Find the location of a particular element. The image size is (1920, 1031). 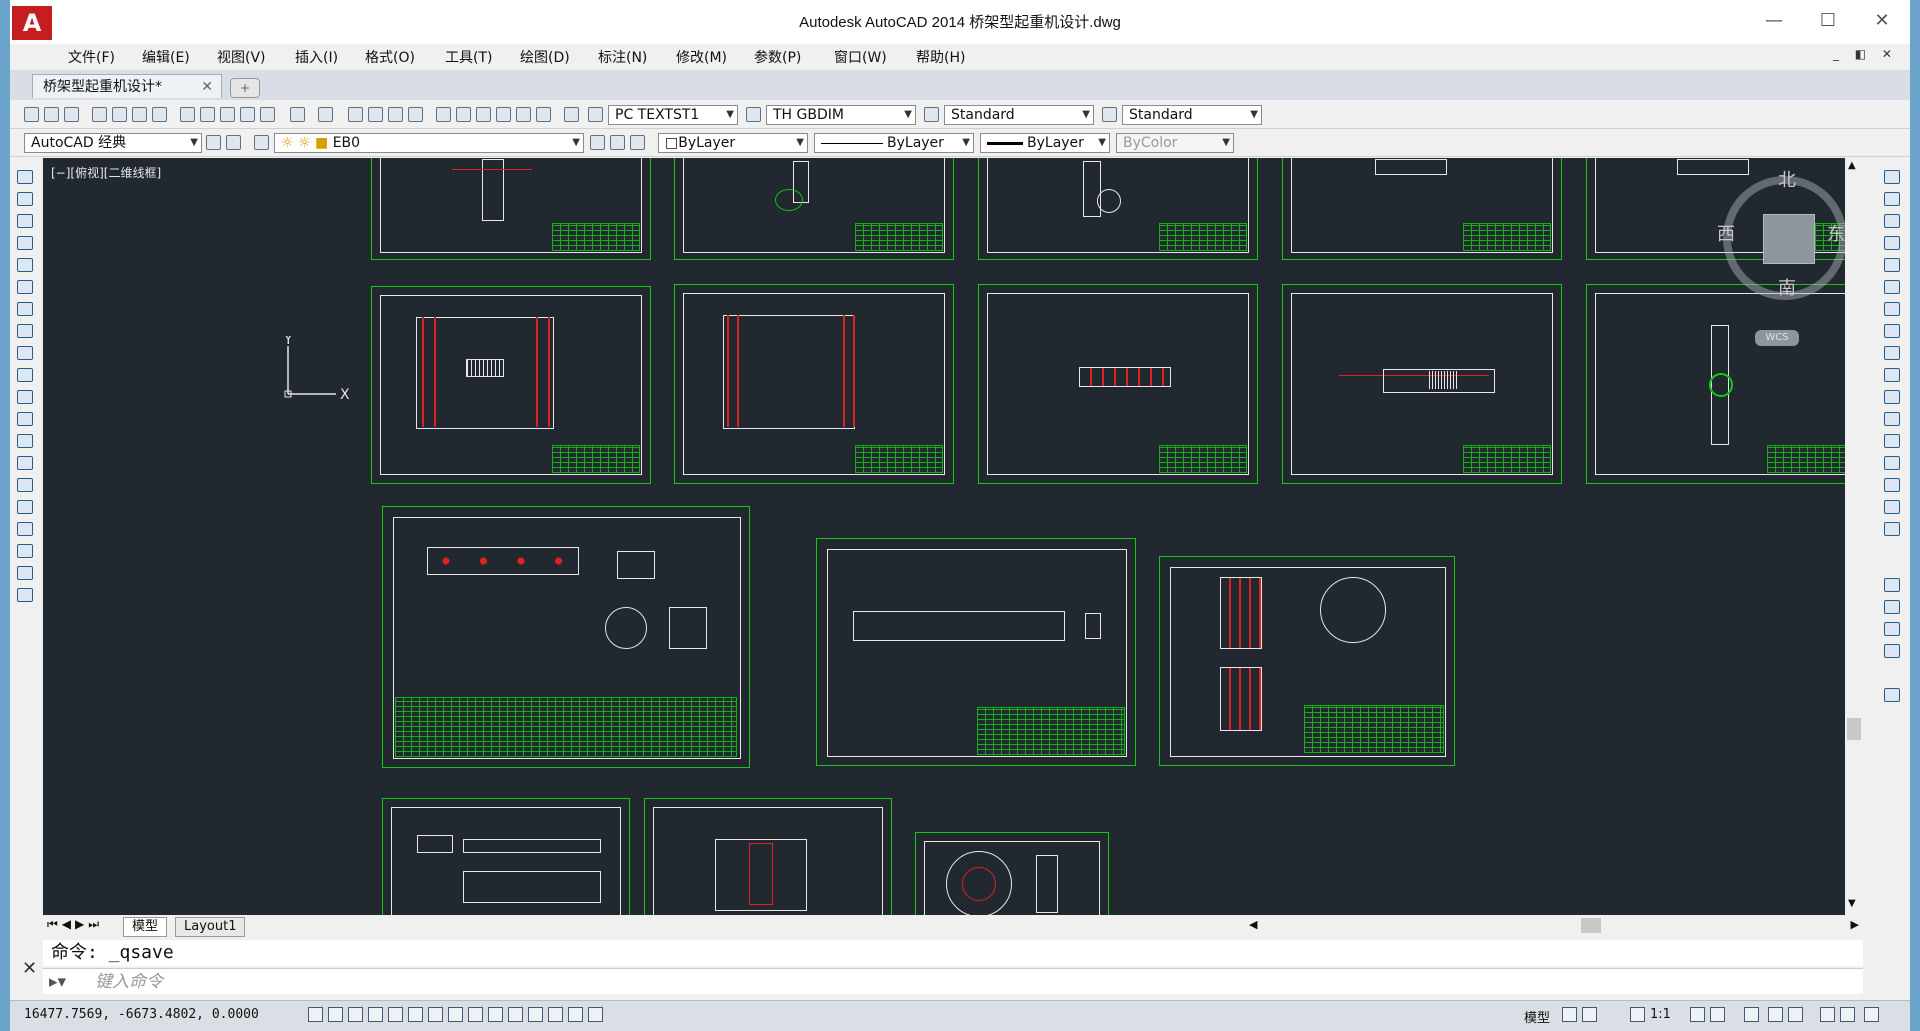

make-current-layer-icon is located at coordinates (597, 142).